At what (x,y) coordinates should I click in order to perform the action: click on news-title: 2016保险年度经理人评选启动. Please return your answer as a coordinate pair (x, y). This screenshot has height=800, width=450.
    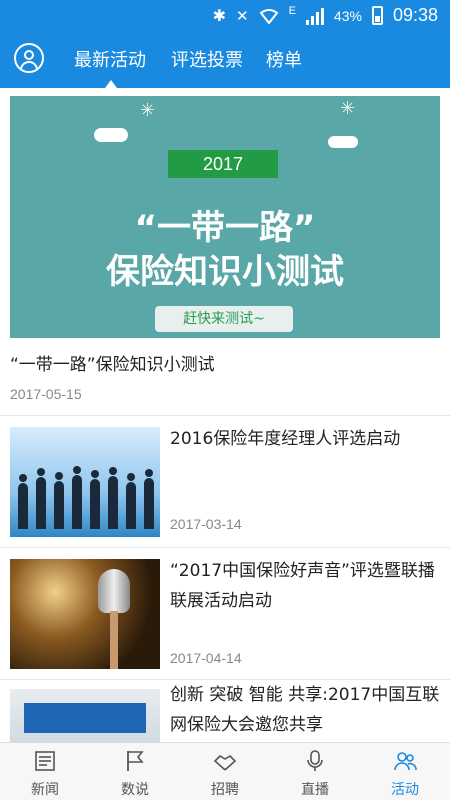
    Looking at the image, I should click on (306, 439).